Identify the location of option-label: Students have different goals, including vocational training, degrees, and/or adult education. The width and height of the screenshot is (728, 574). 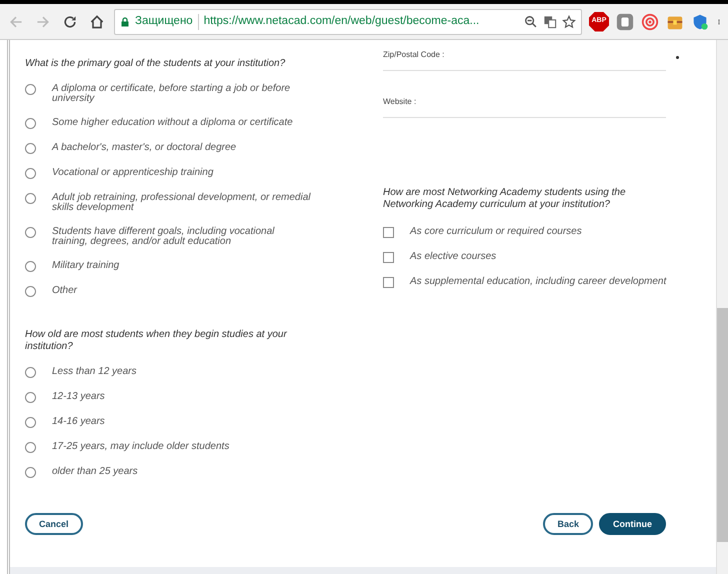
(164, 237).